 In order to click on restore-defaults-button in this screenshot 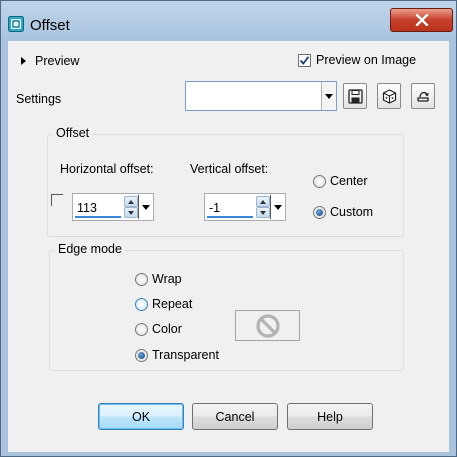, I will do `click(423, 96)`.